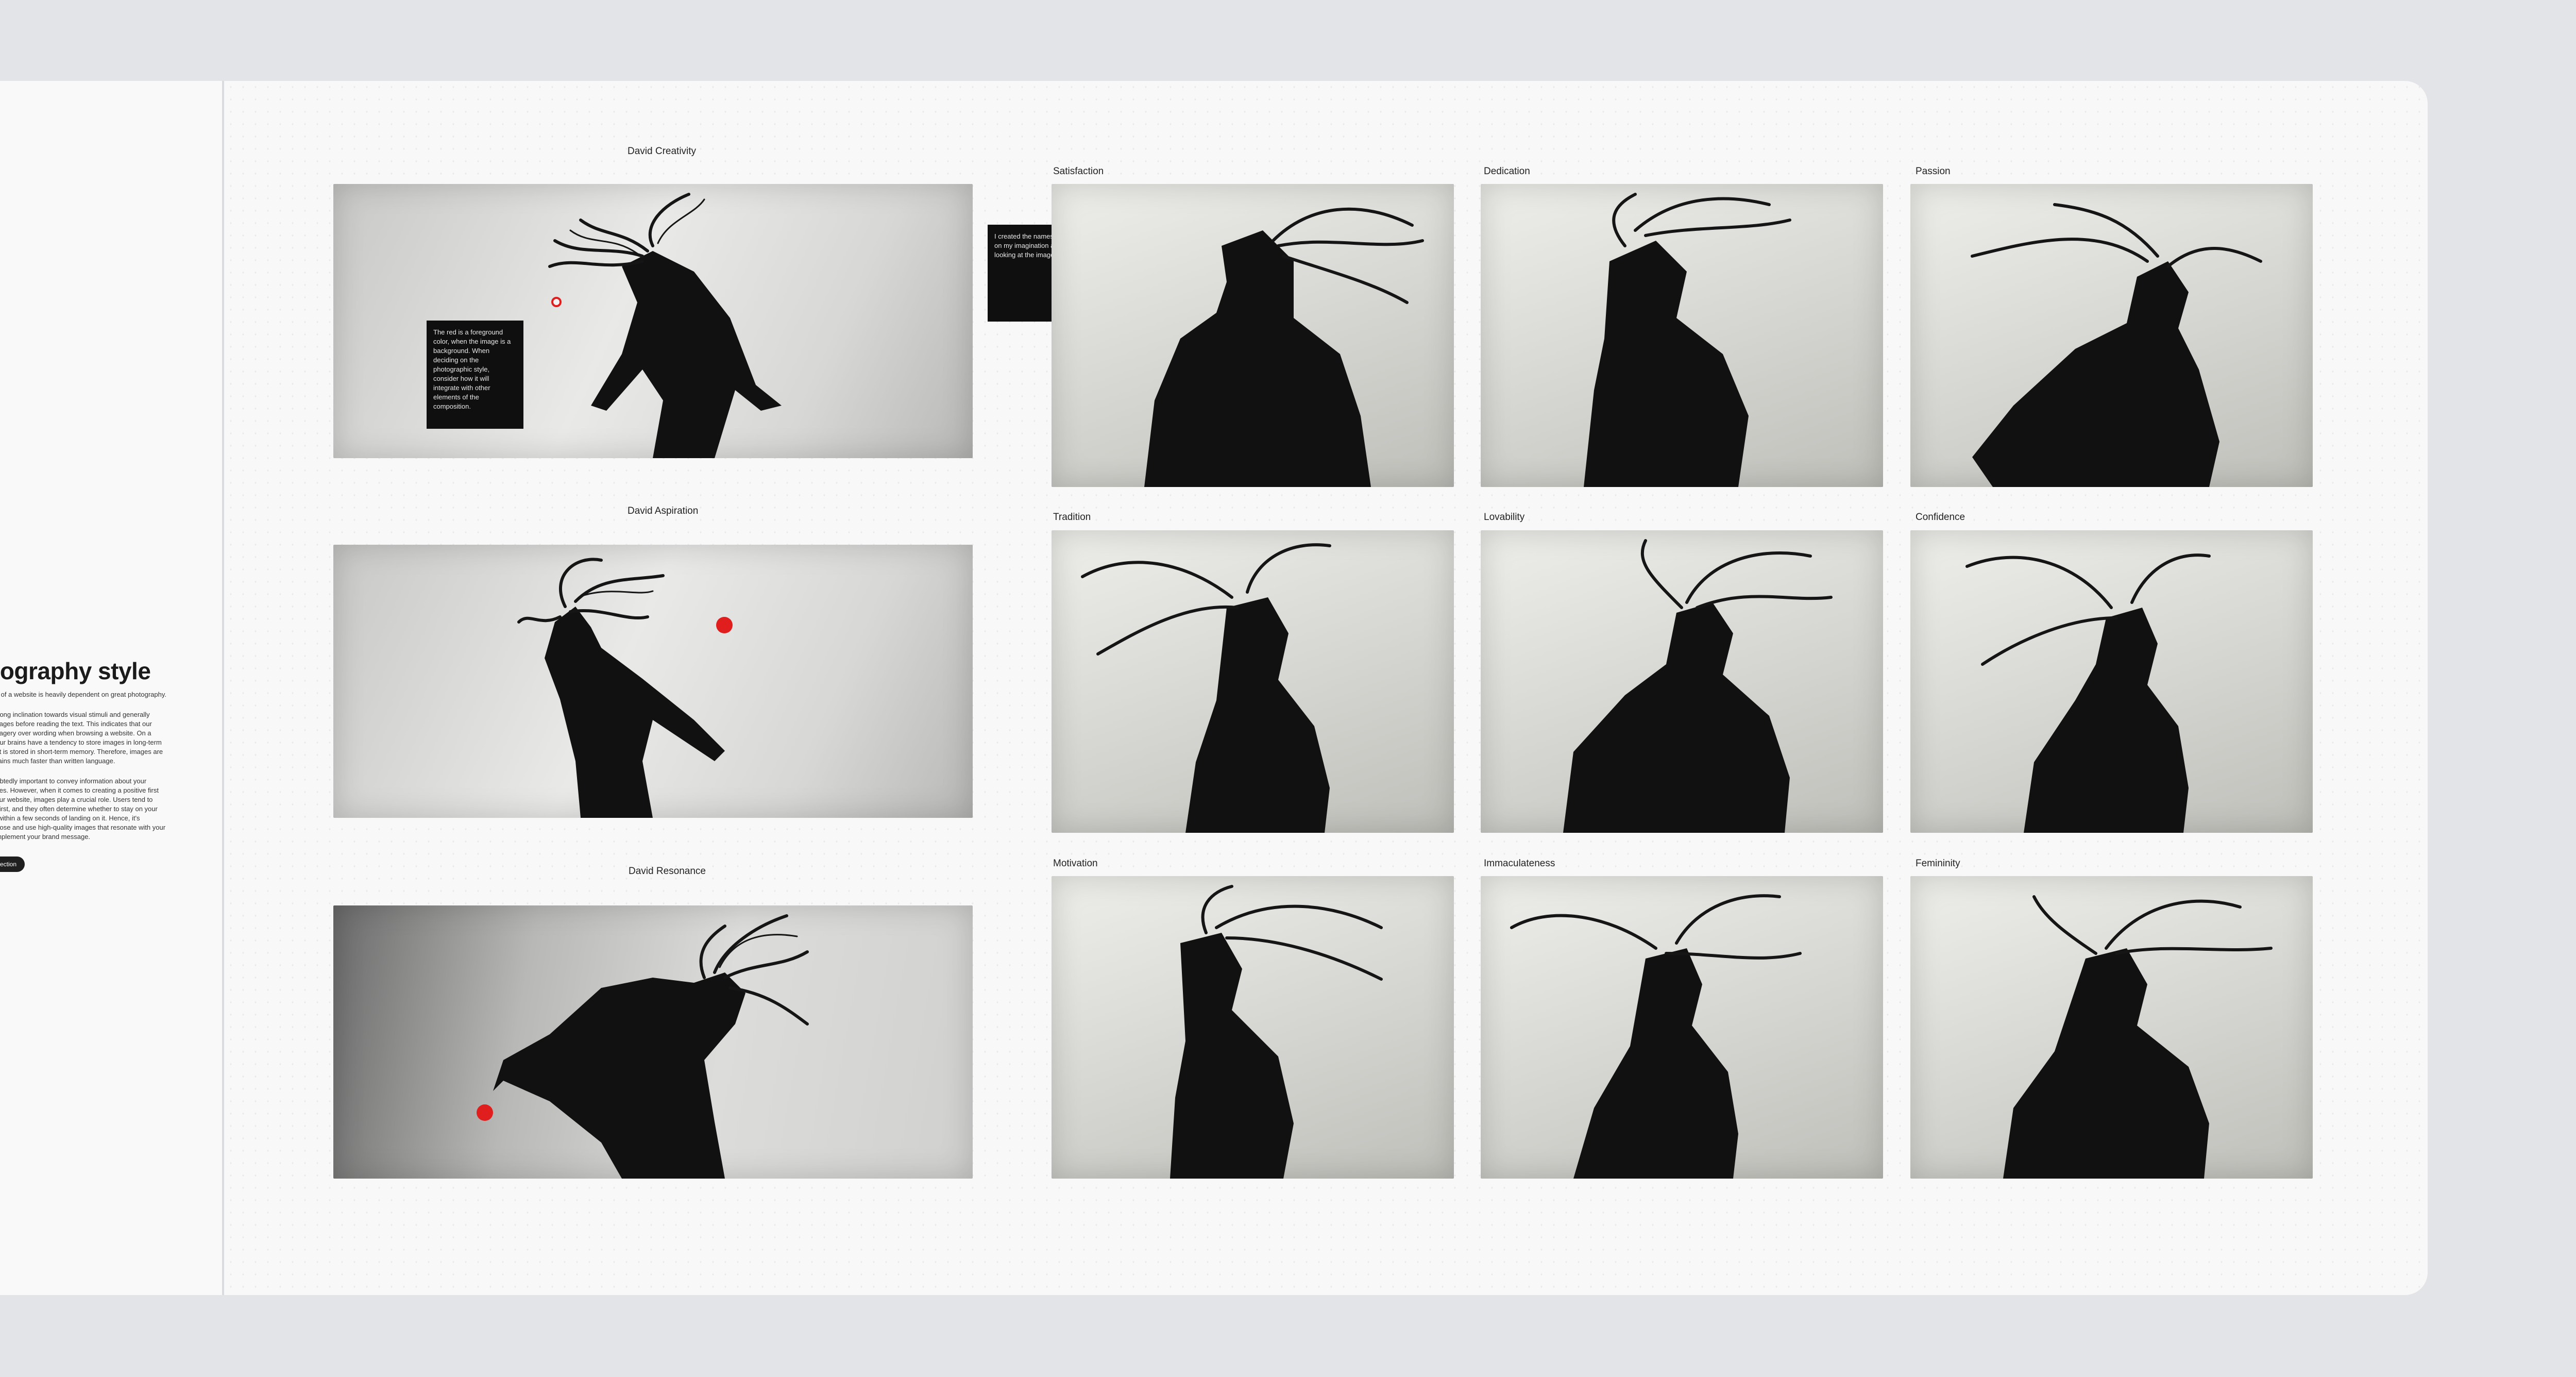  What do you see at coordinates (1519, 863) in the screenshot?
I see `immaculateness-title: Immaculateness` at bounding box center [1519, 863].